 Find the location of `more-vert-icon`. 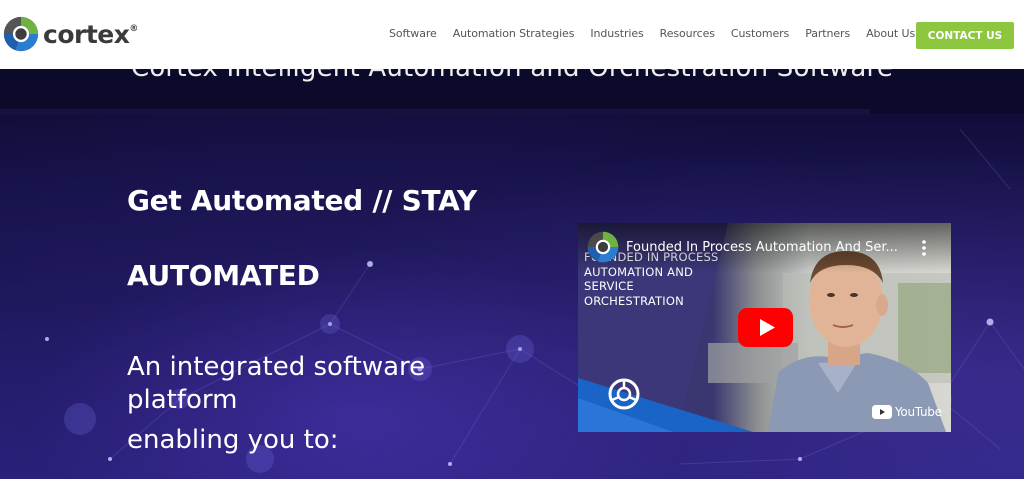

more-vert-icon is located at coordinates (924, 248).